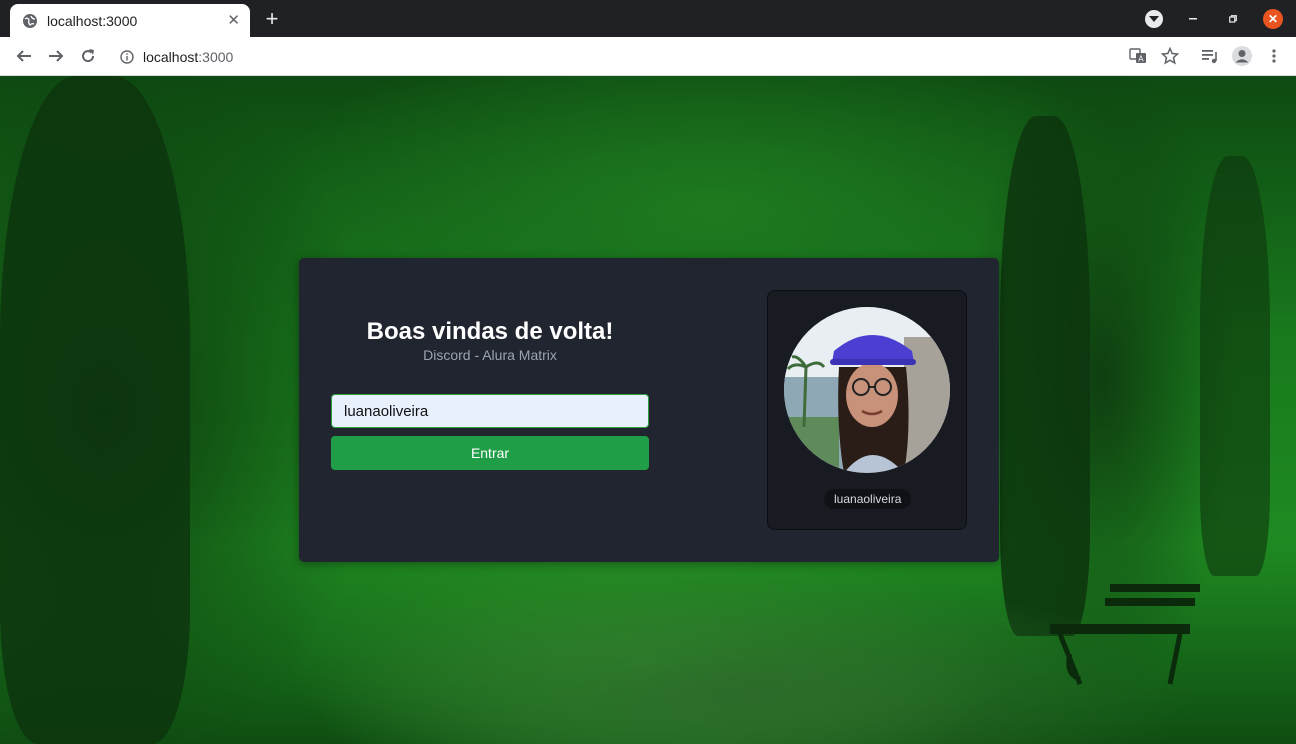 Image resolution: width=1296 pixels, height=744 pixels. Describe the element at coordinates (648, 18) in the screenshot. I see `browser-tab-strip: localhost:3000 ✕ + ✕` at that location.